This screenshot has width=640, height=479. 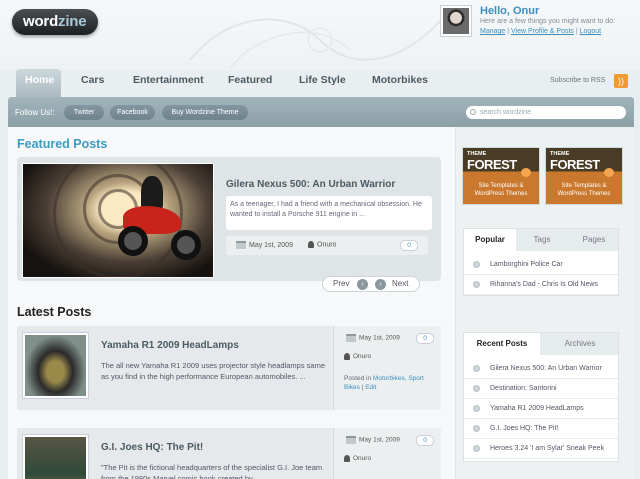 I want to click on latest-heading: Latest Posts, so click(x=54, y=312).